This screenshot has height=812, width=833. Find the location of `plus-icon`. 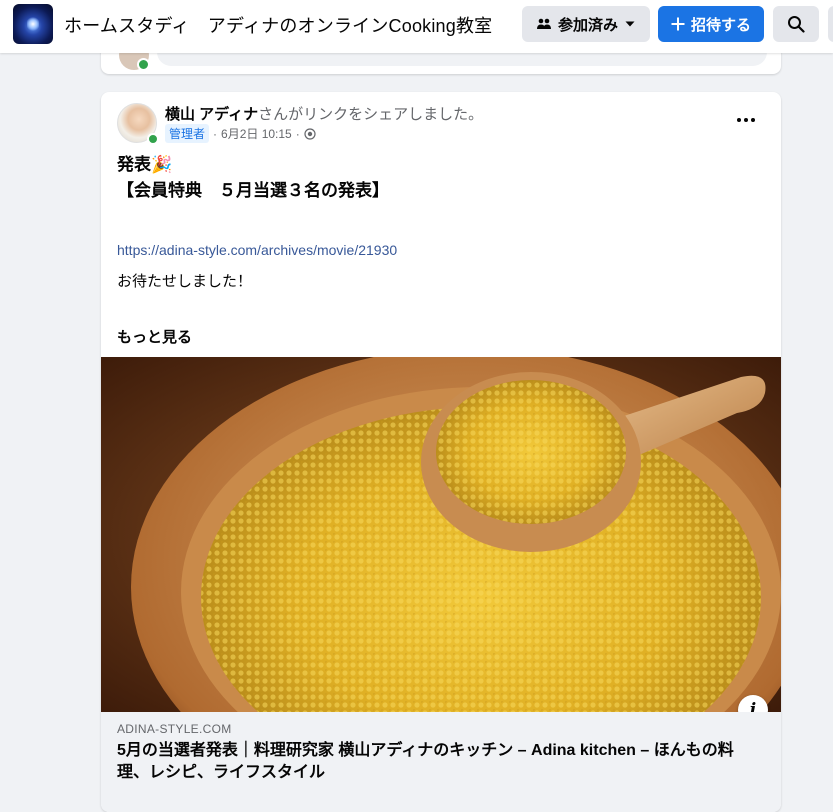

plus-icon is located at coordinates (678, 24).